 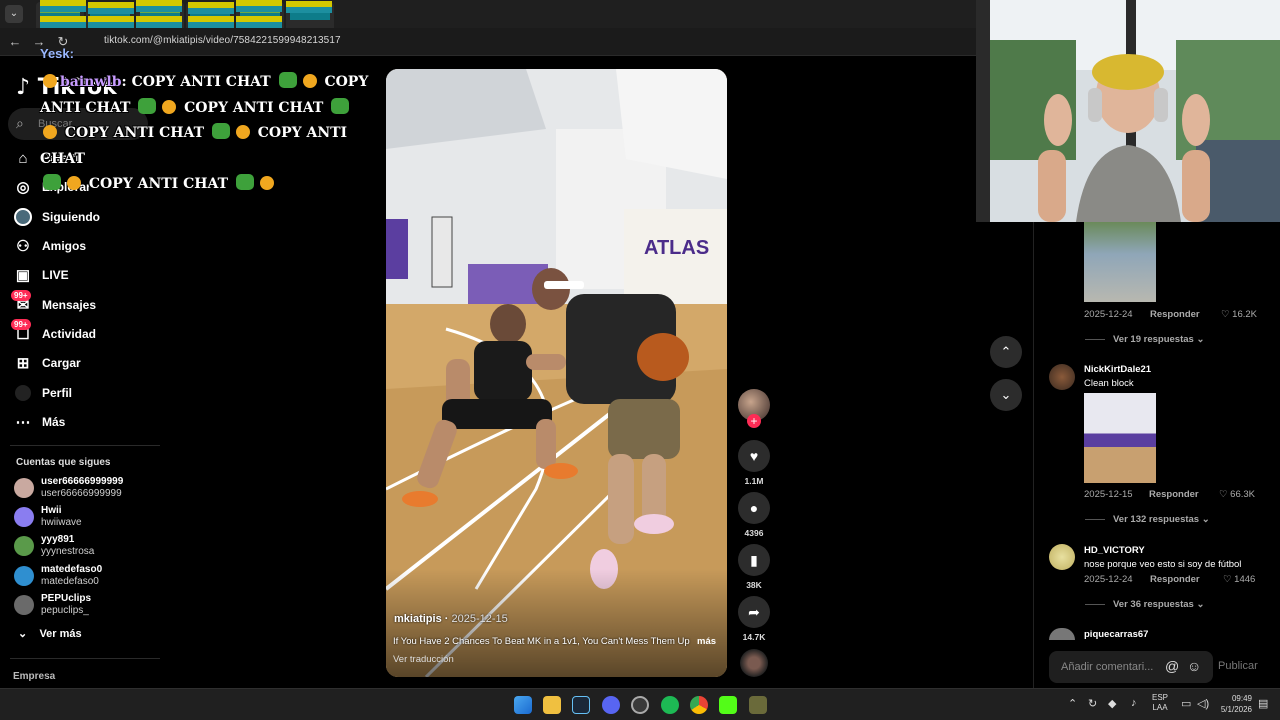 I want to click on sidebar-item-mensajes: ✉ 99+ Mensajes, so click(x=53, y=303).